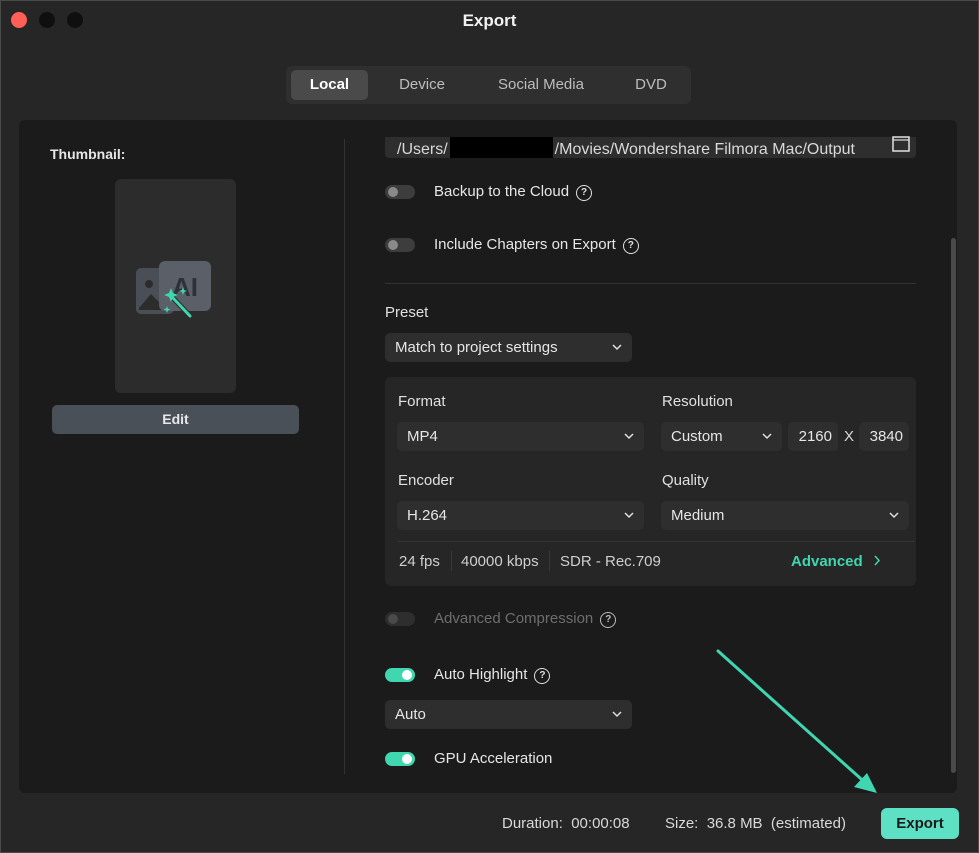 The width and height of the screenshot is (979, 853). I want to click on include-chapters-toggle, so click(400, 245).